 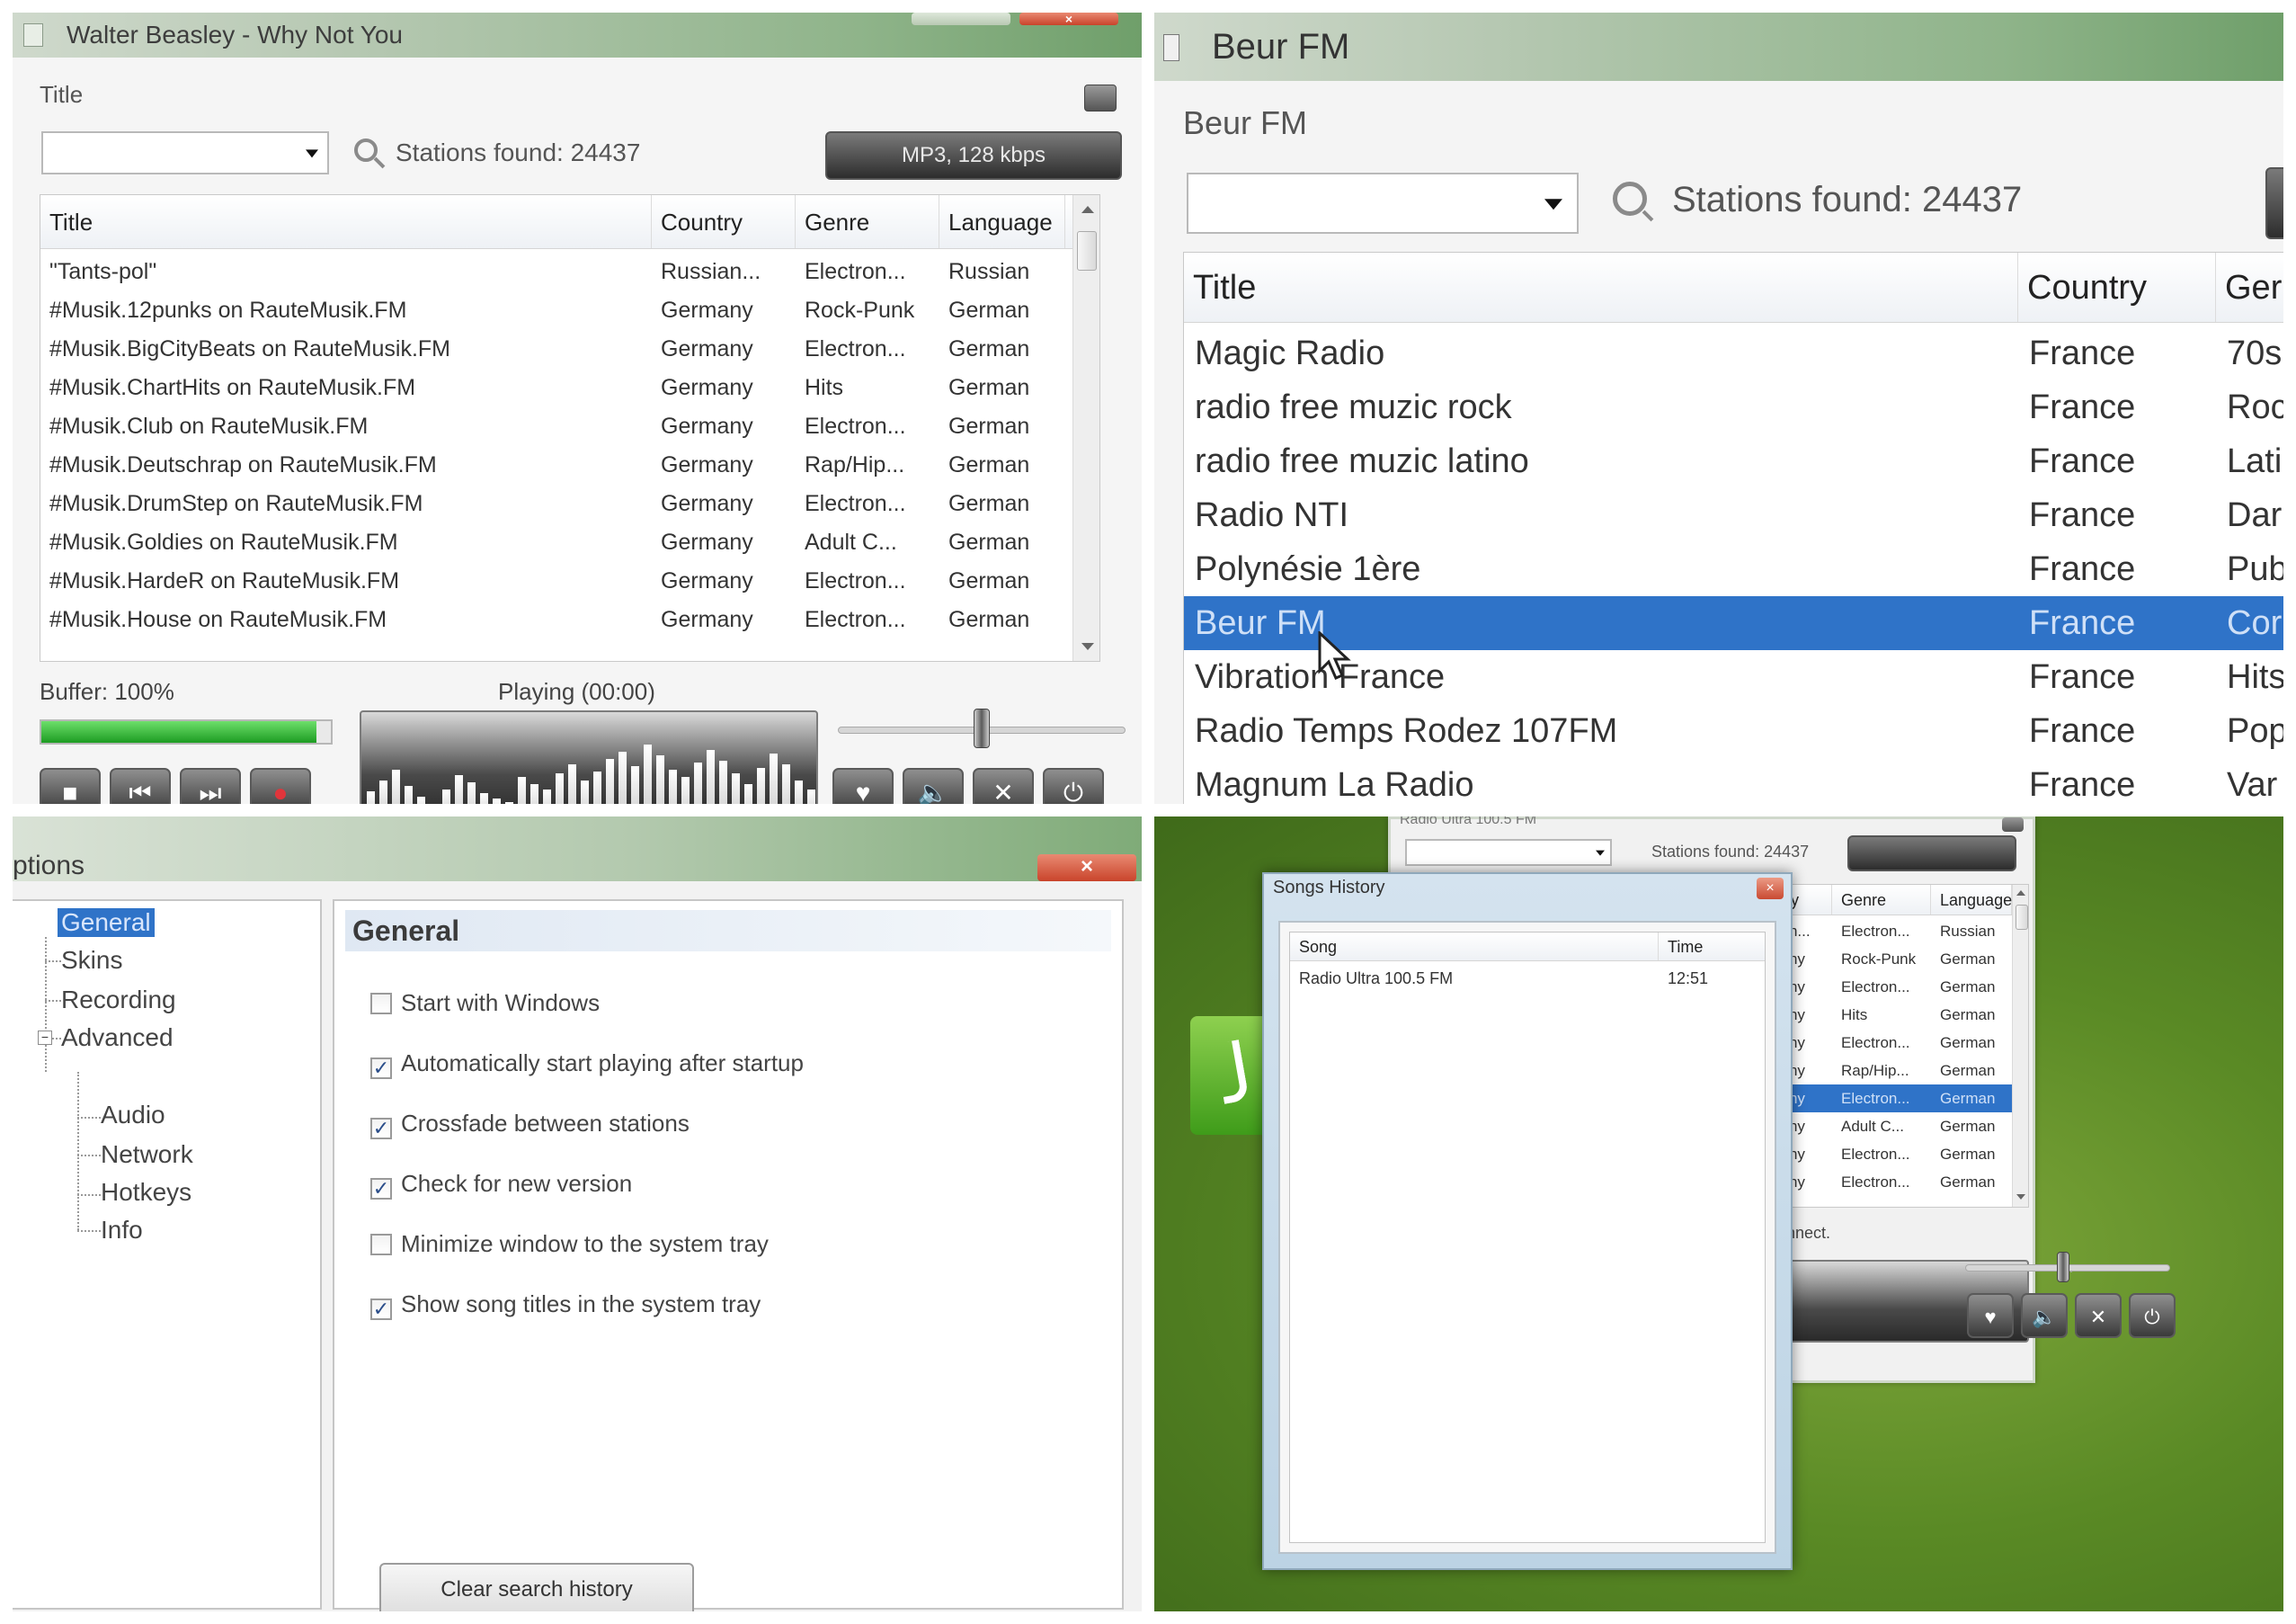 I want to click on table-row: Radio Ultra 100.5 FM 12:51, so click(x=1527, y=978).